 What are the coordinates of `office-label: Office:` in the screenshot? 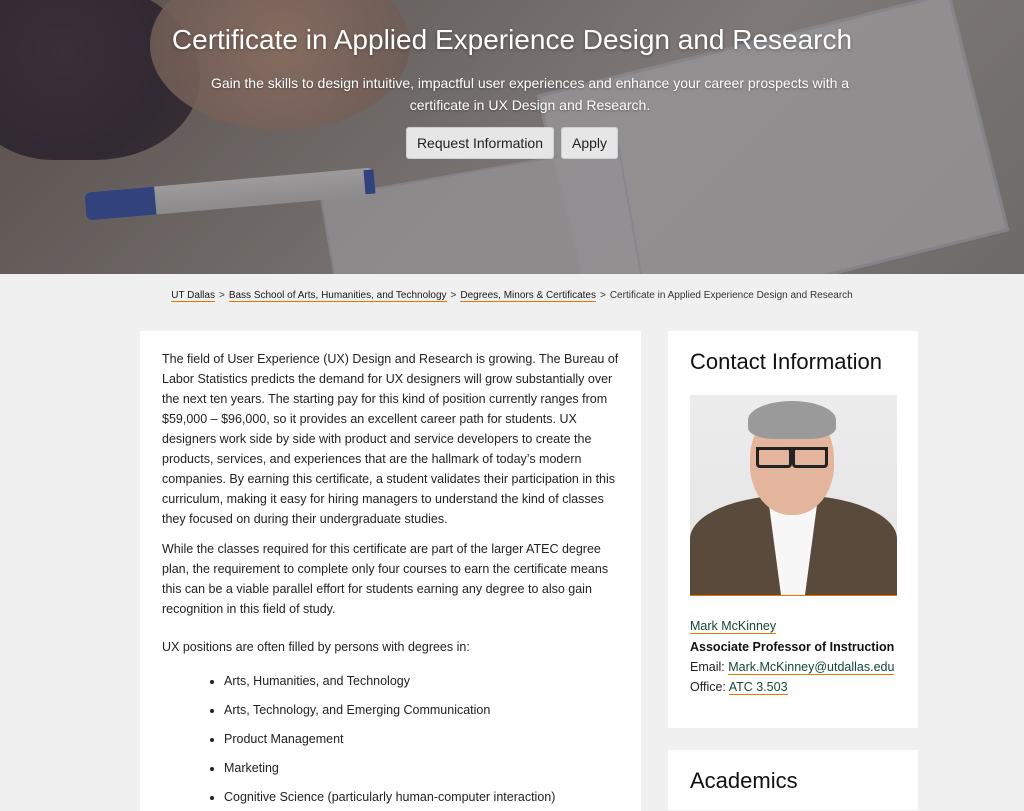 It's located at (708, 687).